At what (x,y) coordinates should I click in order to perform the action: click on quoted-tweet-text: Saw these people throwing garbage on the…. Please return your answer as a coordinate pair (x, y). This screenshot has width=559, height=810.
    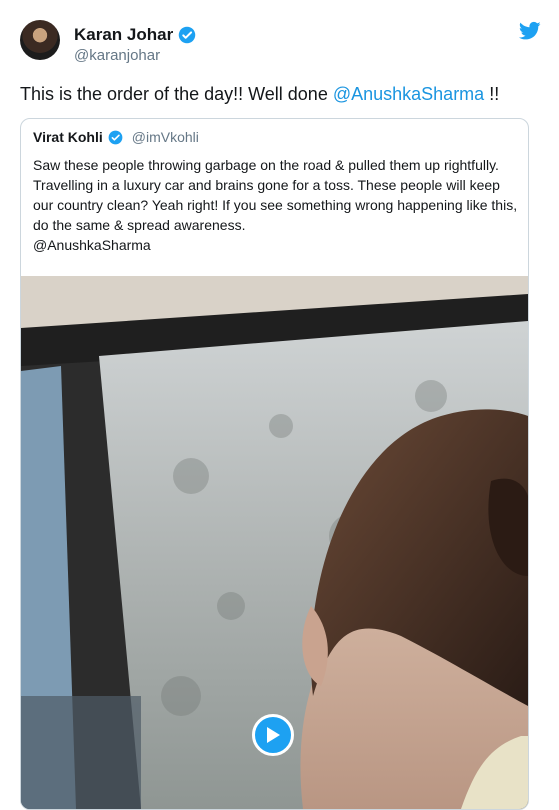
    Looking at the image, I should click on (276, 205).